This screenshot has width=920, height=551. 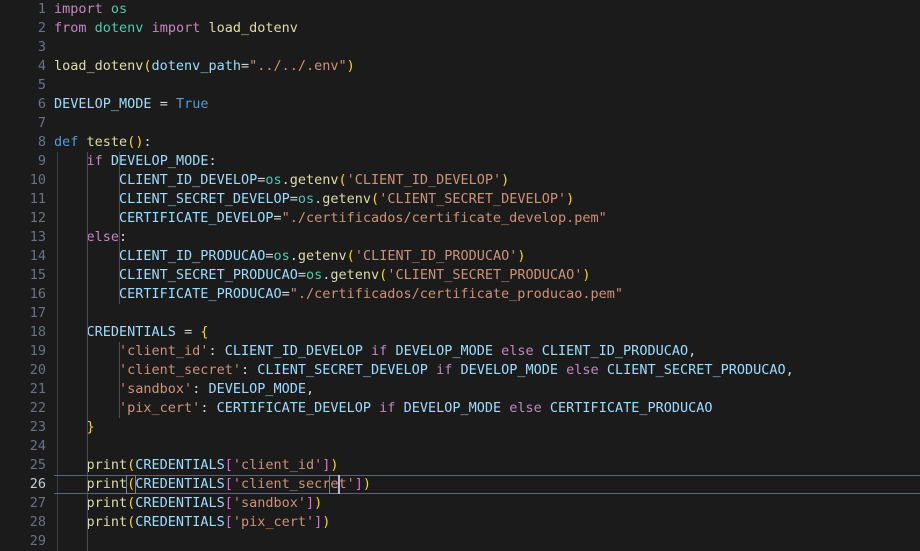 What do you see at coordinates (192, 522) in the screenshot?
I see `code-line: print(CREDENTIALS['pix_cert'])` at bounding box center [192, 522].